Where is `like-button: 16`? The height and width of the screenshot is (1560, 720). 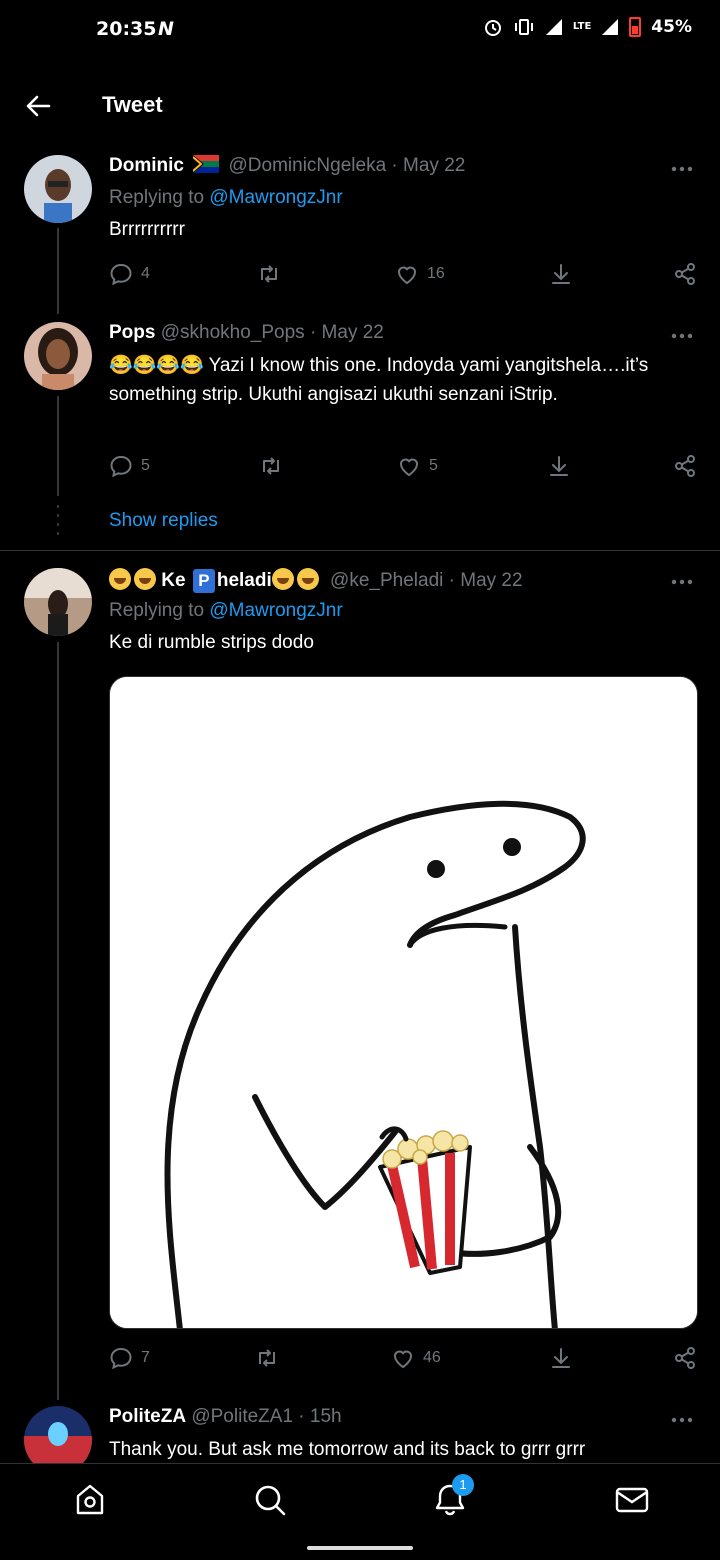 like-button: 16 is located at coordinates (420, 274).